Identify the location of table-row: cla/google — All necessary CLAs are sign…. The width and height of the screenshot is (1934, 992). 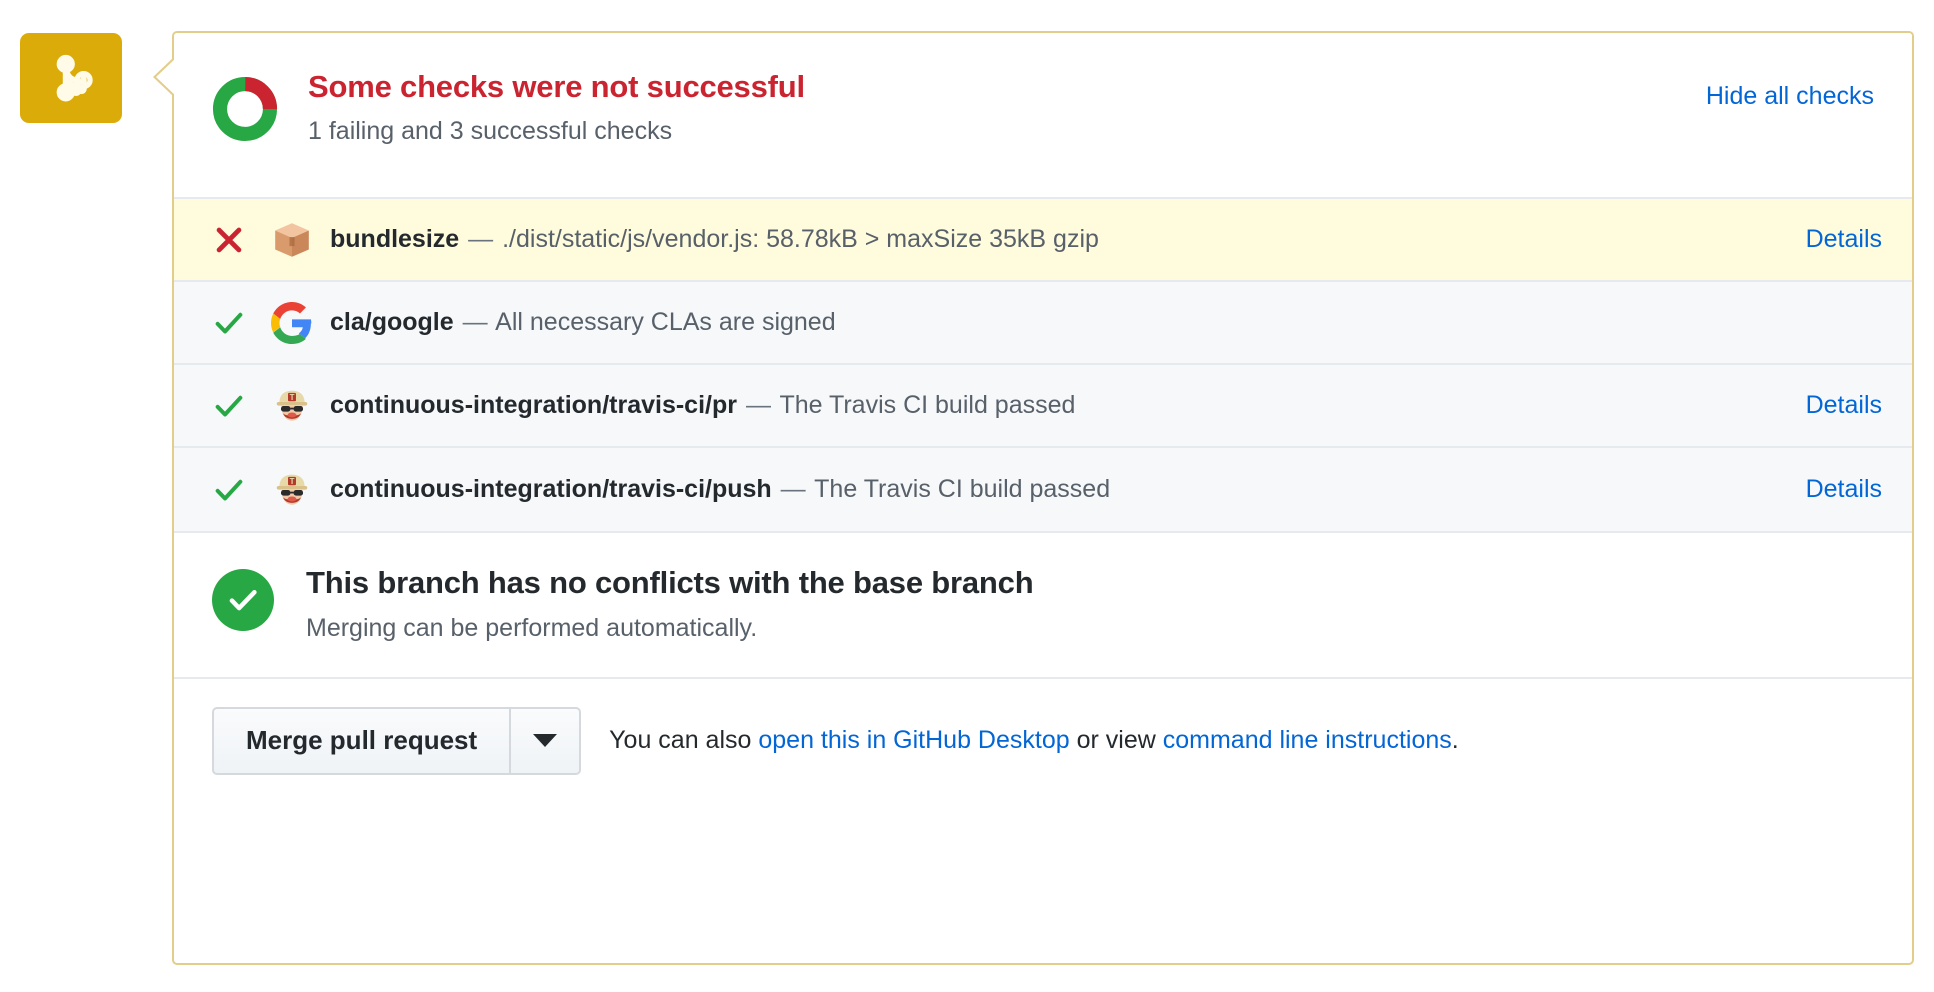
(1043, 323).